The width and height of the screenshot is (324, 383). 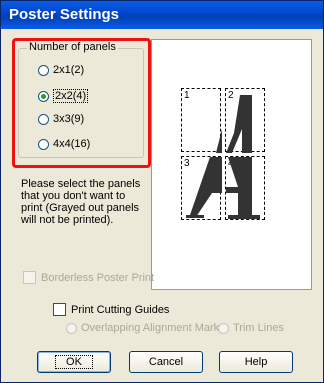 What do you see at coordinates (69, 119) in the screenshot?
I see `radio-3x3-label: 3x3(9)` at bounding box center [69, 119].